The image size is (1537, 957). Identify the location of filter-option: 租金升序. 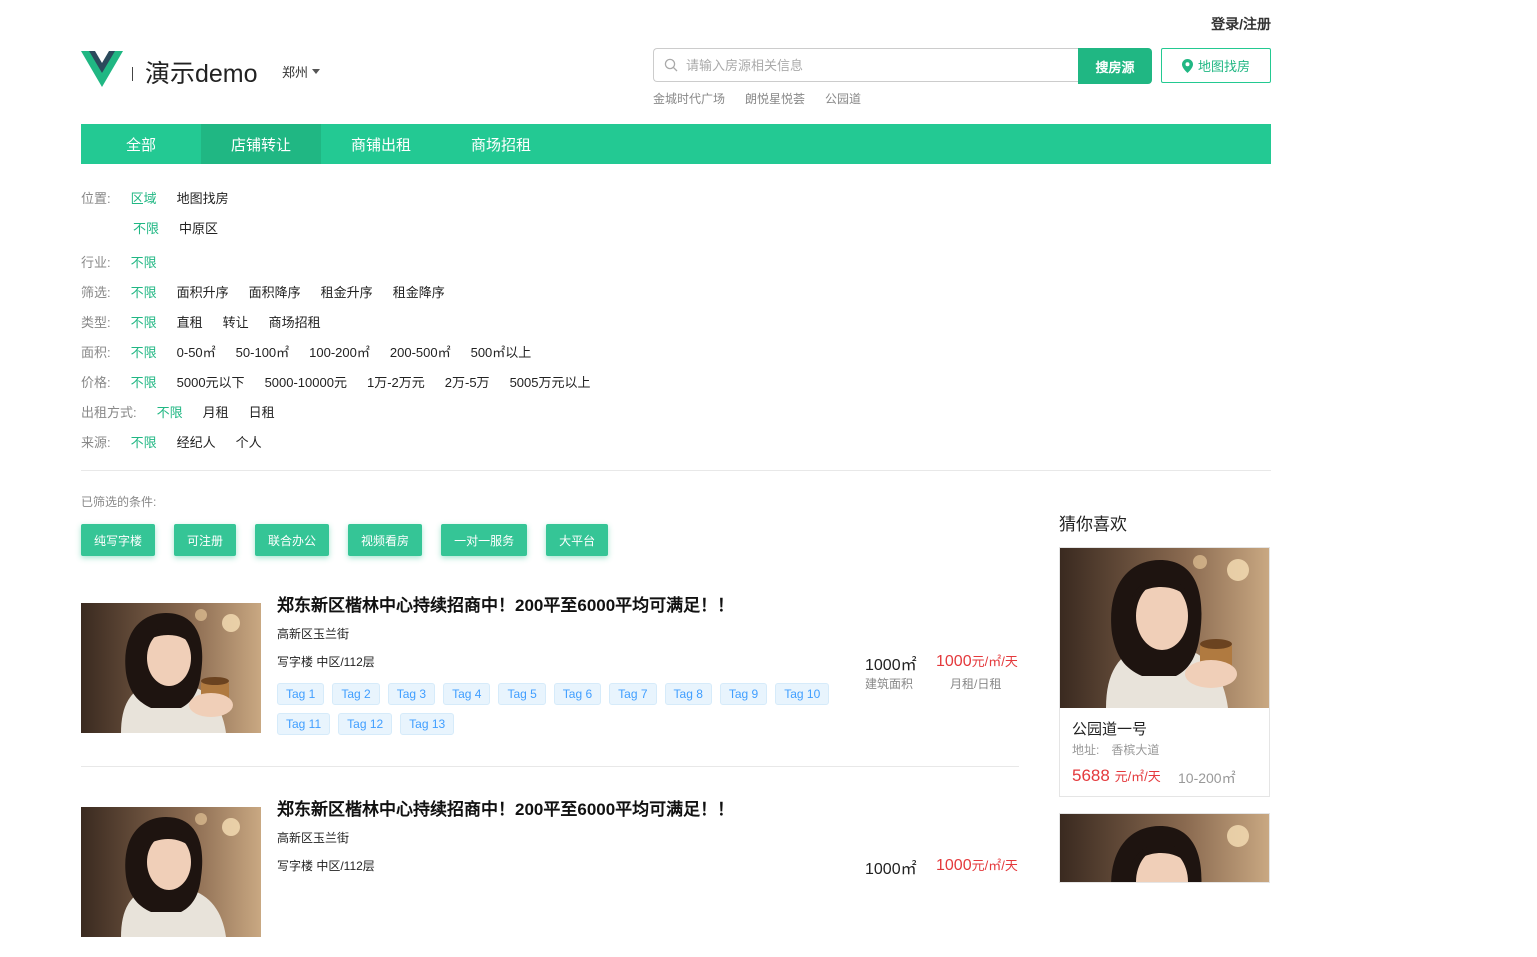
(347, 291).